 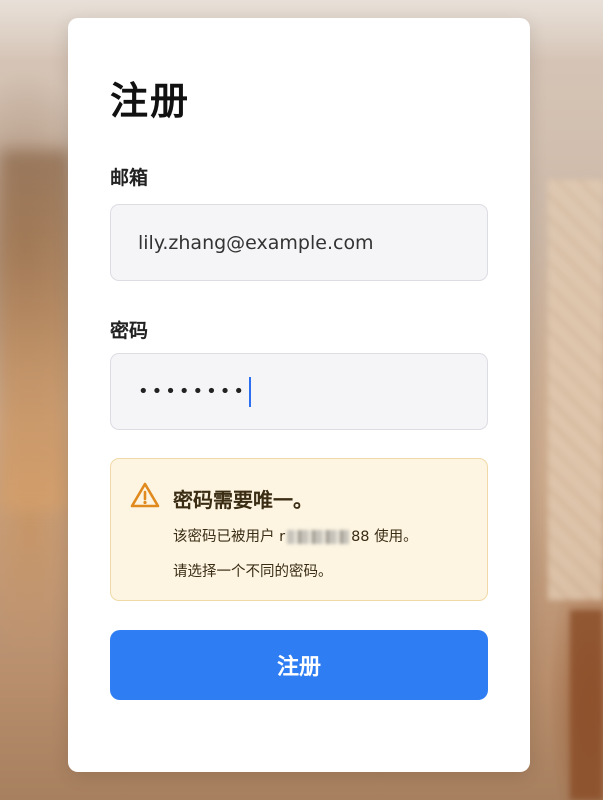 I want to click on warning-line-2: 请选择一个不同的密码。, so click(x=253, y=572).